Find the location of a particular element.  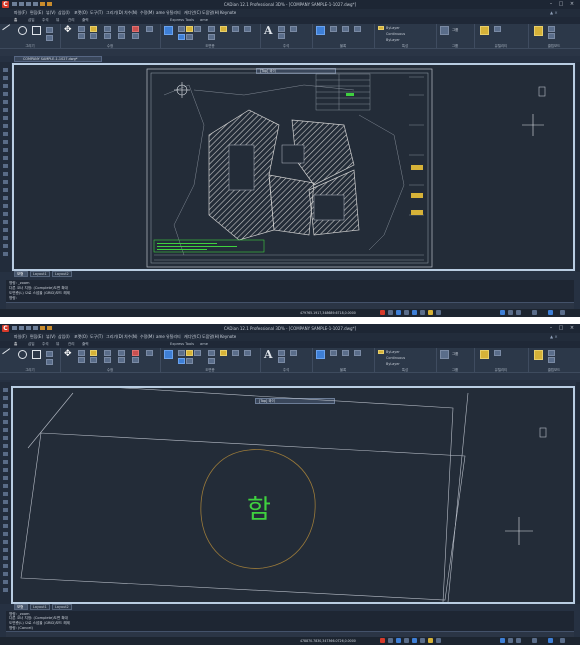

edit-block-icon is located at coordinates (345, 29).